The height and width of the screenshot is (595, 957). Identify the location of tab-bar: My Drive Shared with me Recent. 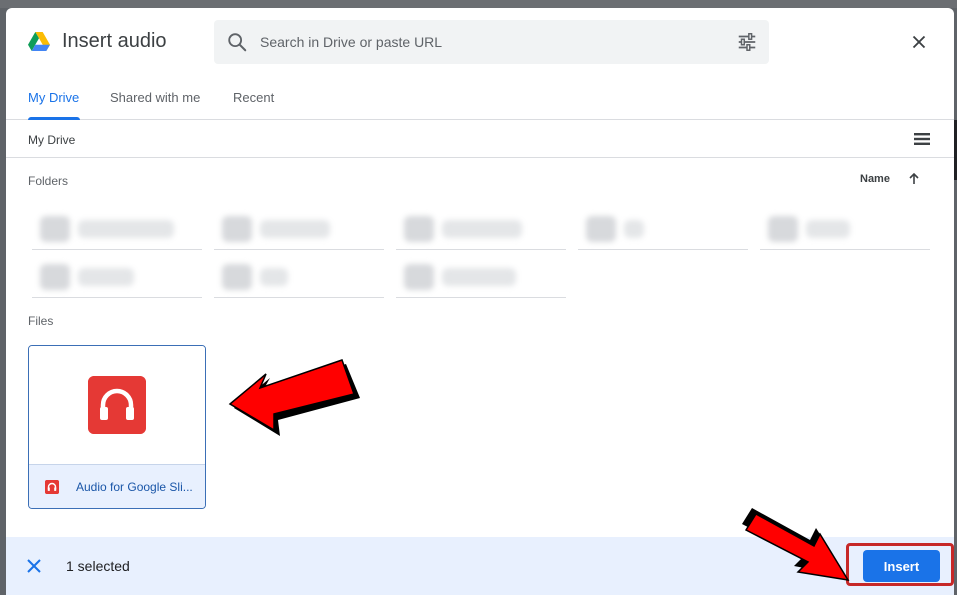
(480, 99).